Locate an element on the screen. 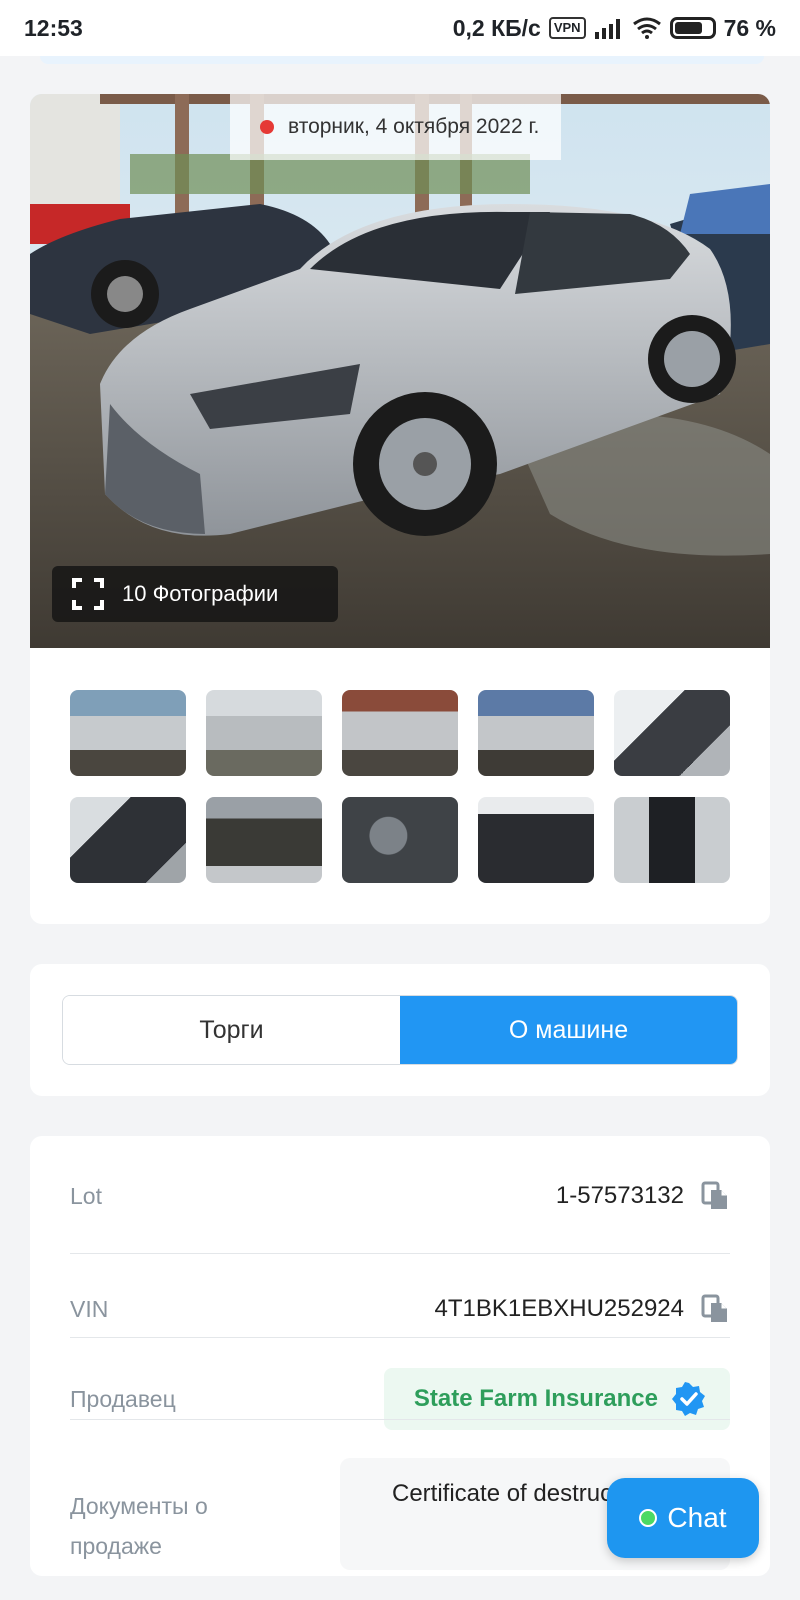  previous-card-edge is located at coordinates (402, 60).